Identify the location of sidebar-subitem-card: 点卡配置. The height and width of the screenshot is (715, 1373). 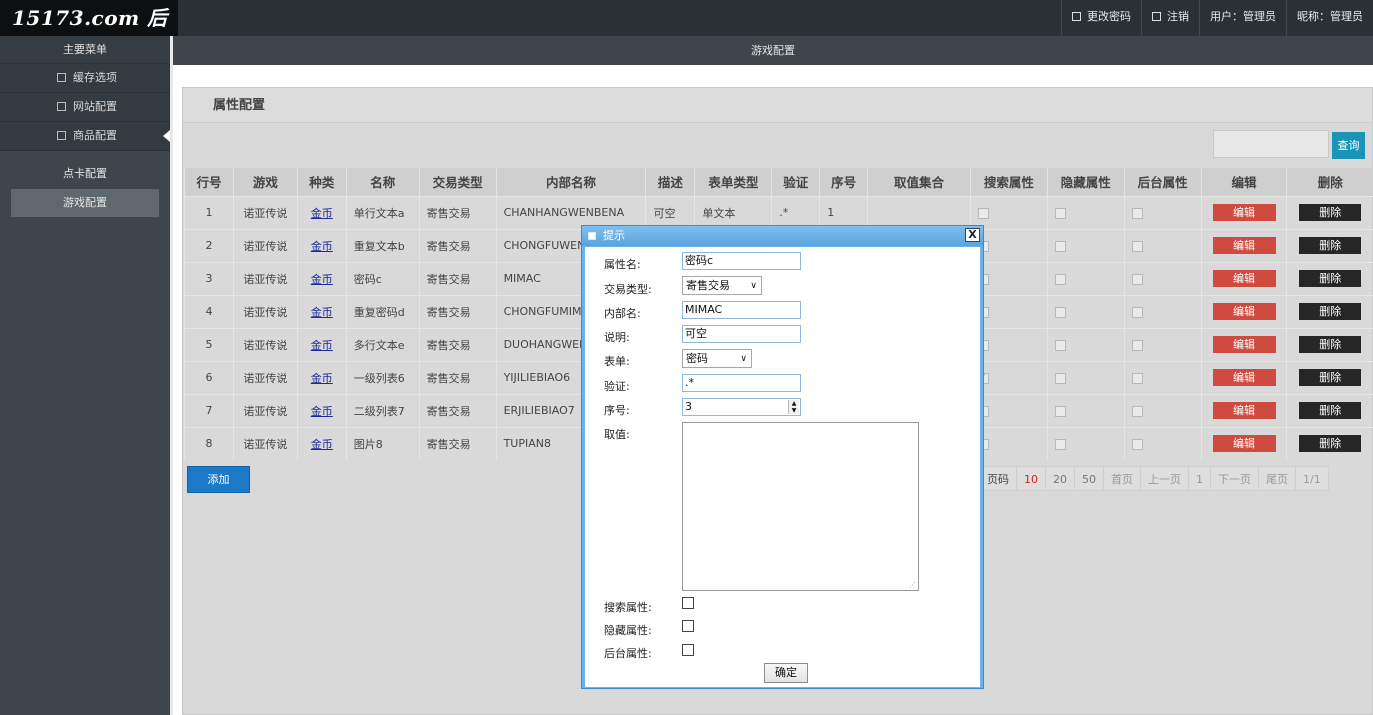
(85, 174).